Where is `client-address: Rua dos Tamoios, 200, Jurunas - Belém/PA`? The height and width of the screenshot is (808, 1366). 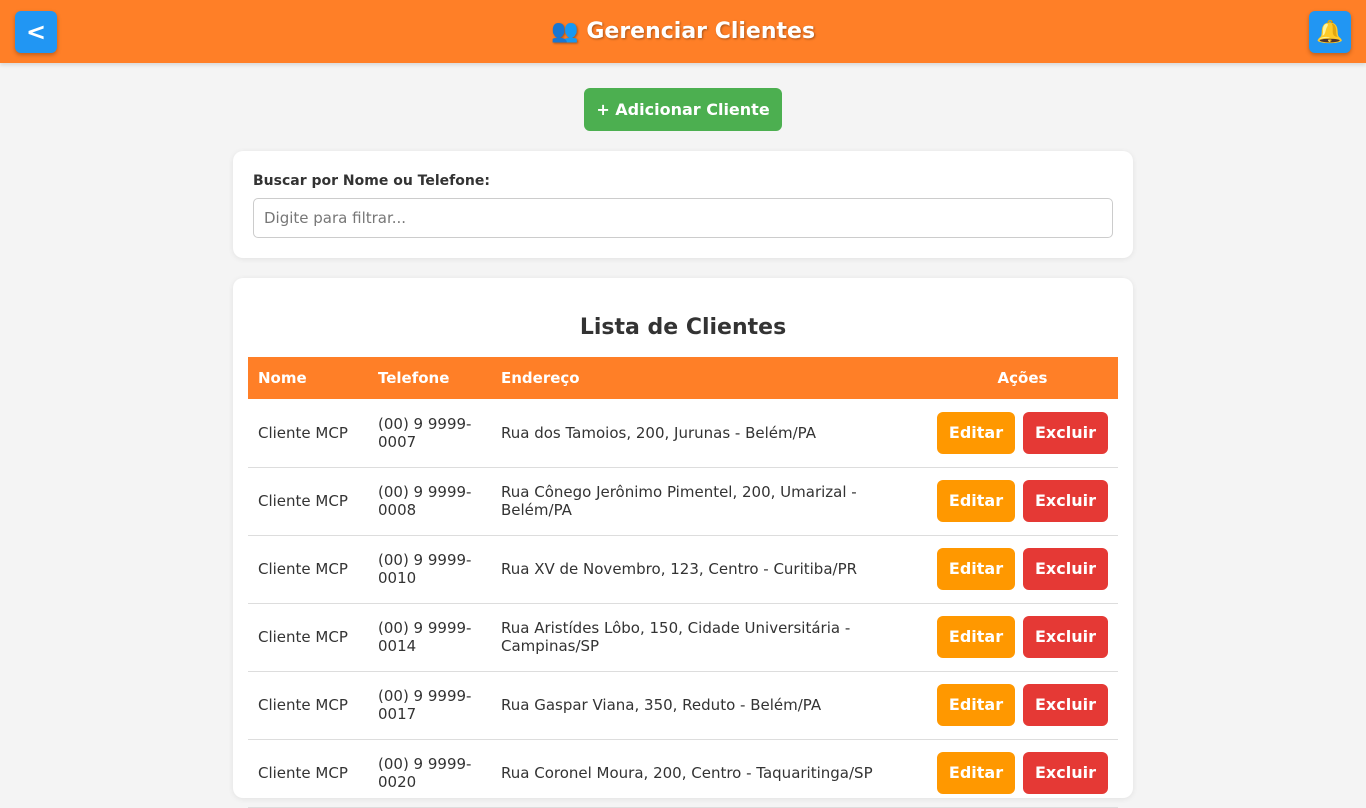
client-address: Rua dos Tamoios, 200, Jurunas - Belém/PA is located at coordinates (709, 433).